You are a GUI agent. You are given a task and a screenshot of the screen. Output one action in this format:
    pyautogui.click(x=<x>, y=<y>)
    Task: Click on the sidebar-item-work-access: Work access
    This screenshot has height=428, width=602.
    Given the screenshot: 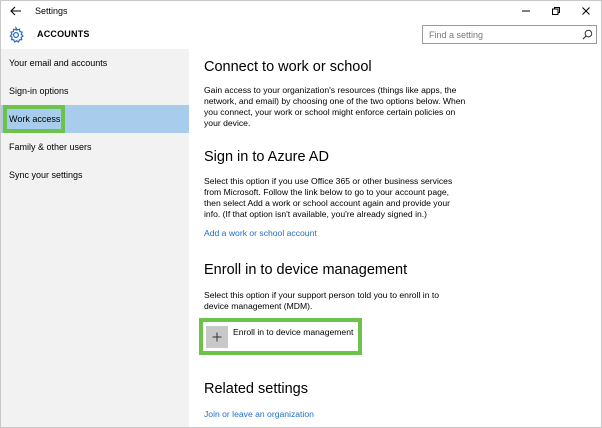 What is the action you would take?
    pyautogui.click(x=95, y=119)
    